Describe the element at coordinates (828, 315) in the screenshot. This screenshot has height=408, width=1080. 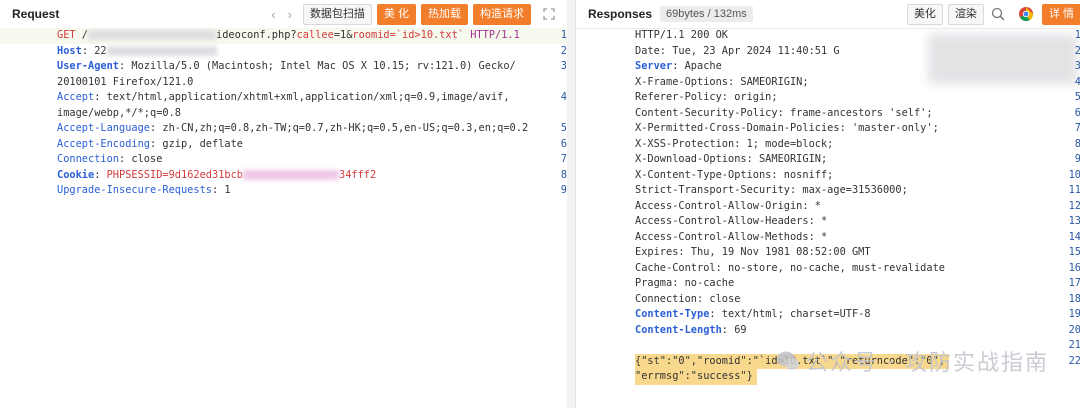
I see `code-line: 19 Content-Type: text/html; charset=UTF-8` at that location.